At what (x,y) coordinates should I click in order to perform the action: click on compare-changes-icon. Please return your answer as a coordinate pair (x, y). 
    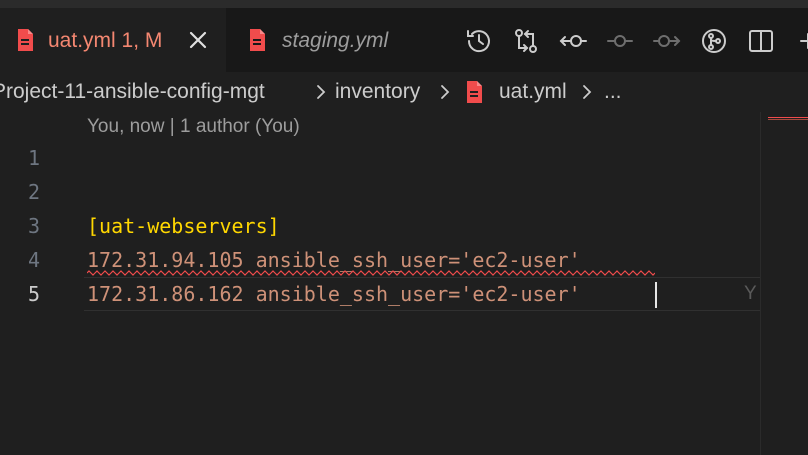
    Looking at the image, I should click on (526, 41).